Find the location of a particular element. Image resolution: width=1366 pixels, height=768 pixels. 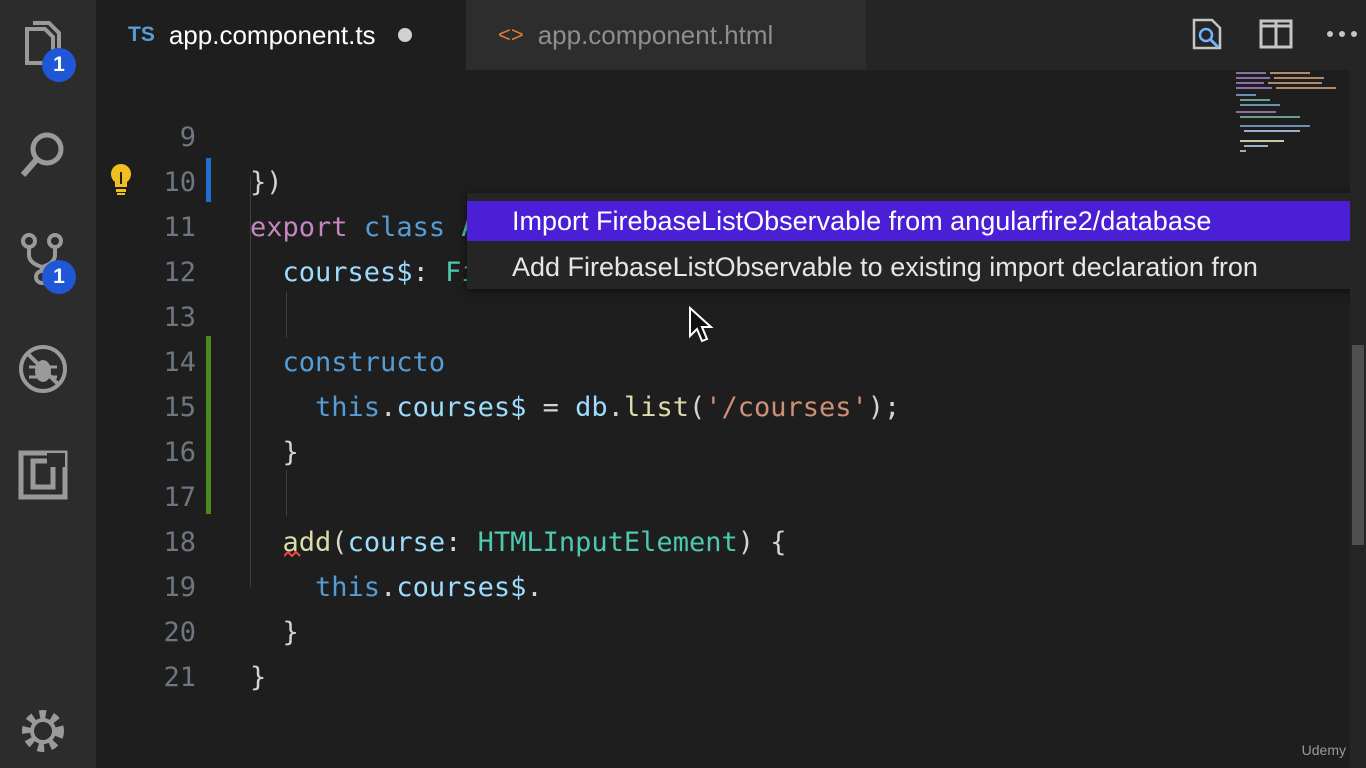

search-icon is located at coordinates (43, 155).